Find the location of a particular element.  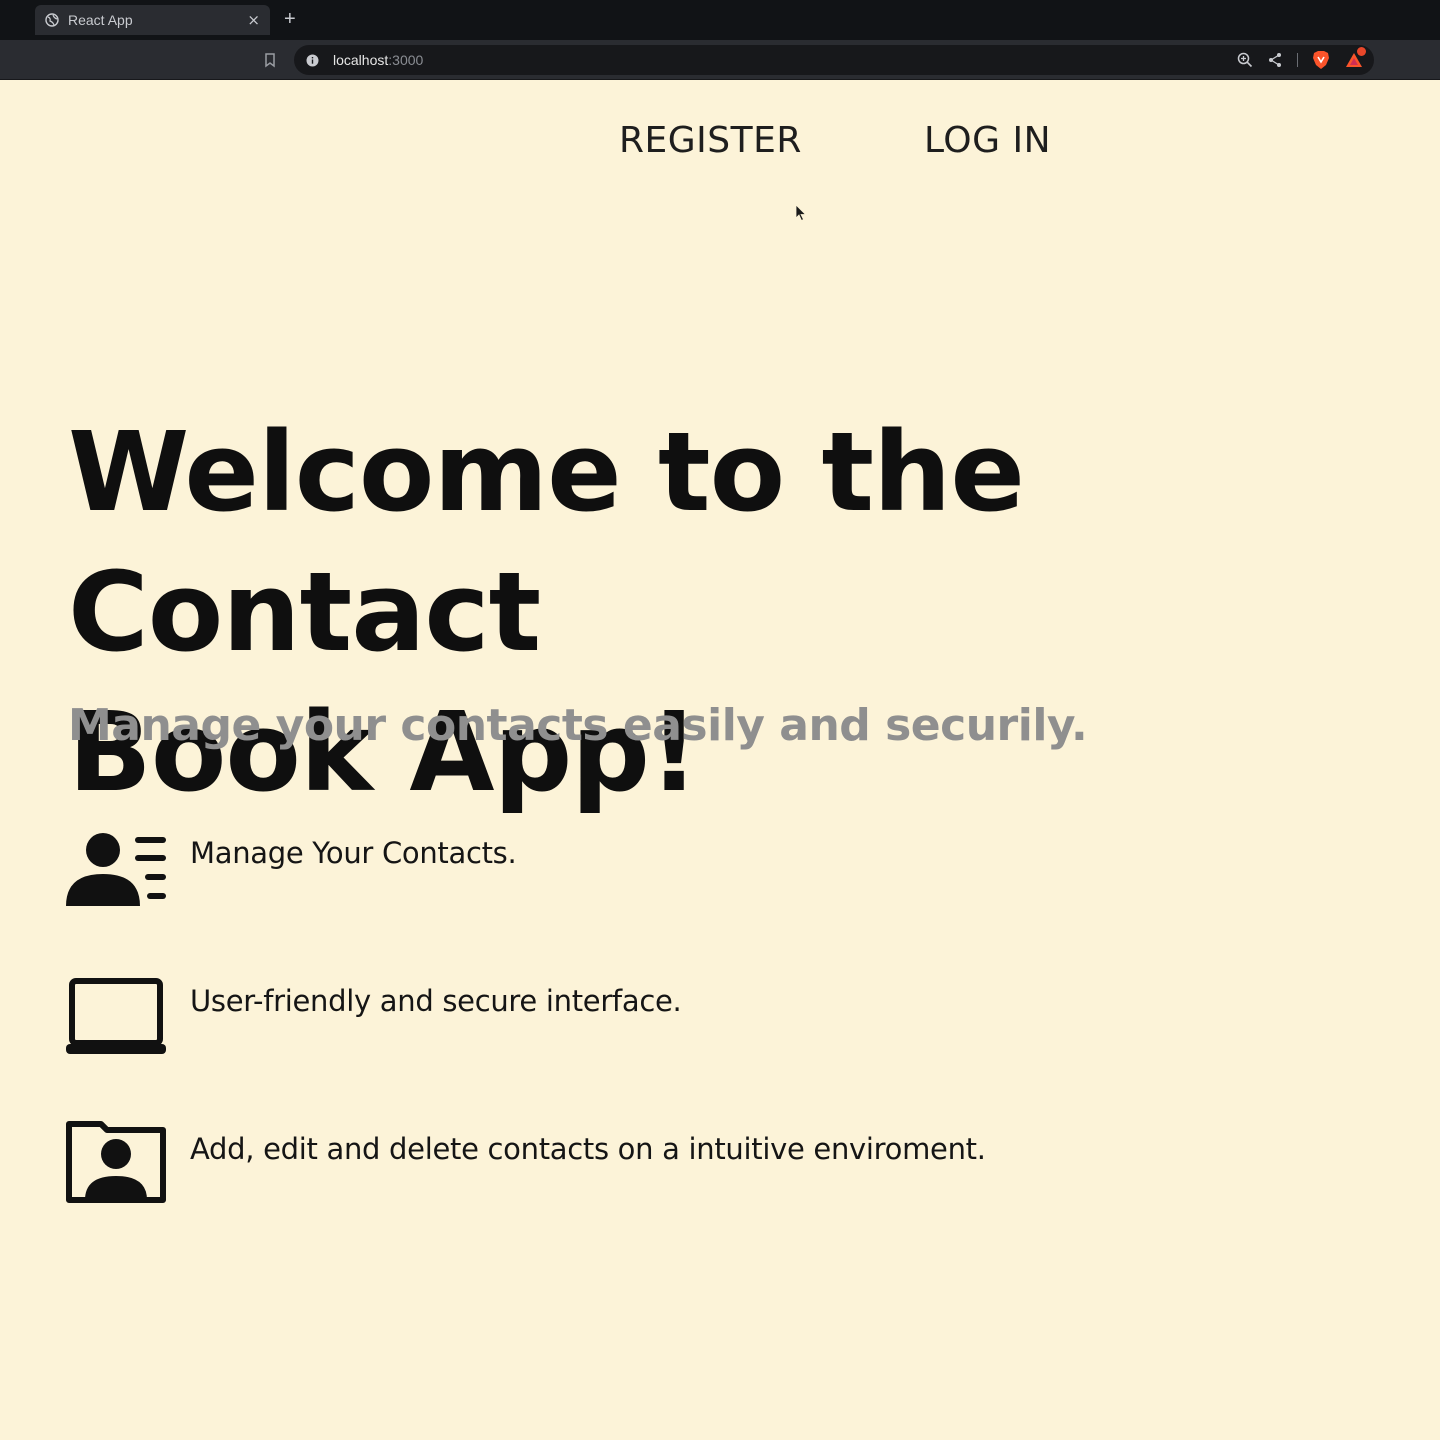

contacts-list-icon is located at coordinates (116, 869).